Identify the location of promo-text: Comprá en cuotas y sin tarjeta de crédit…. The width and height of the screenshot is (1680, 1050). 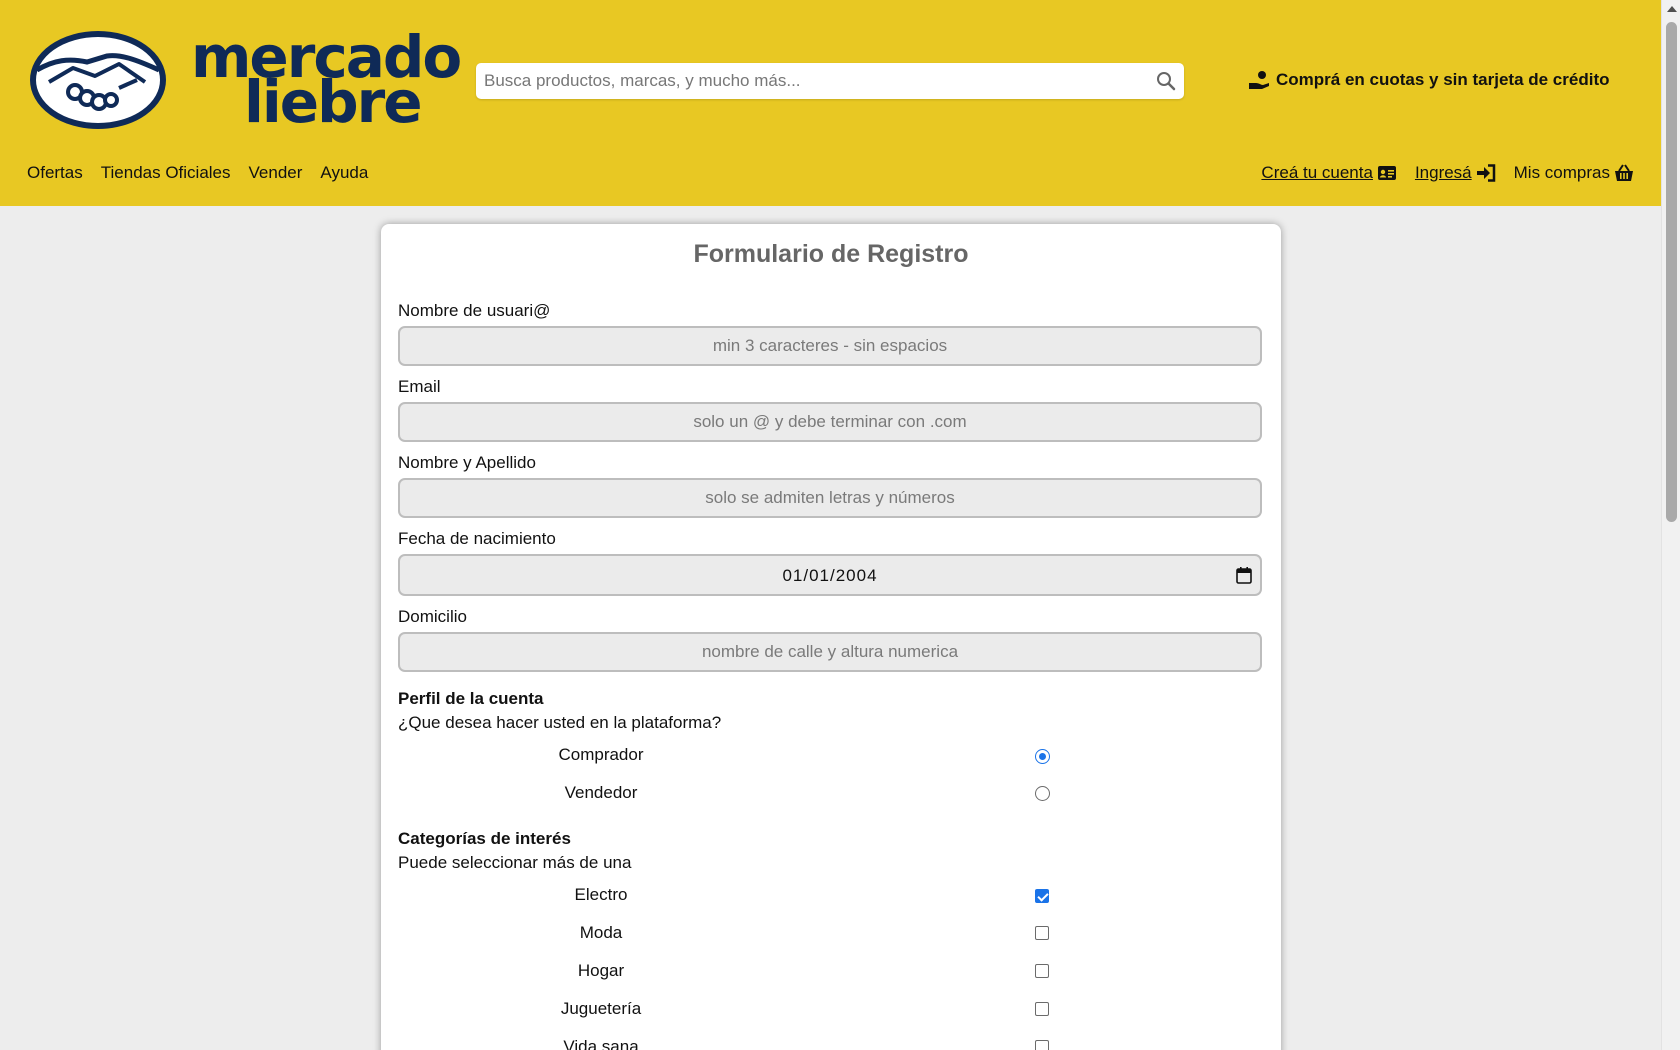
(1443, 79).